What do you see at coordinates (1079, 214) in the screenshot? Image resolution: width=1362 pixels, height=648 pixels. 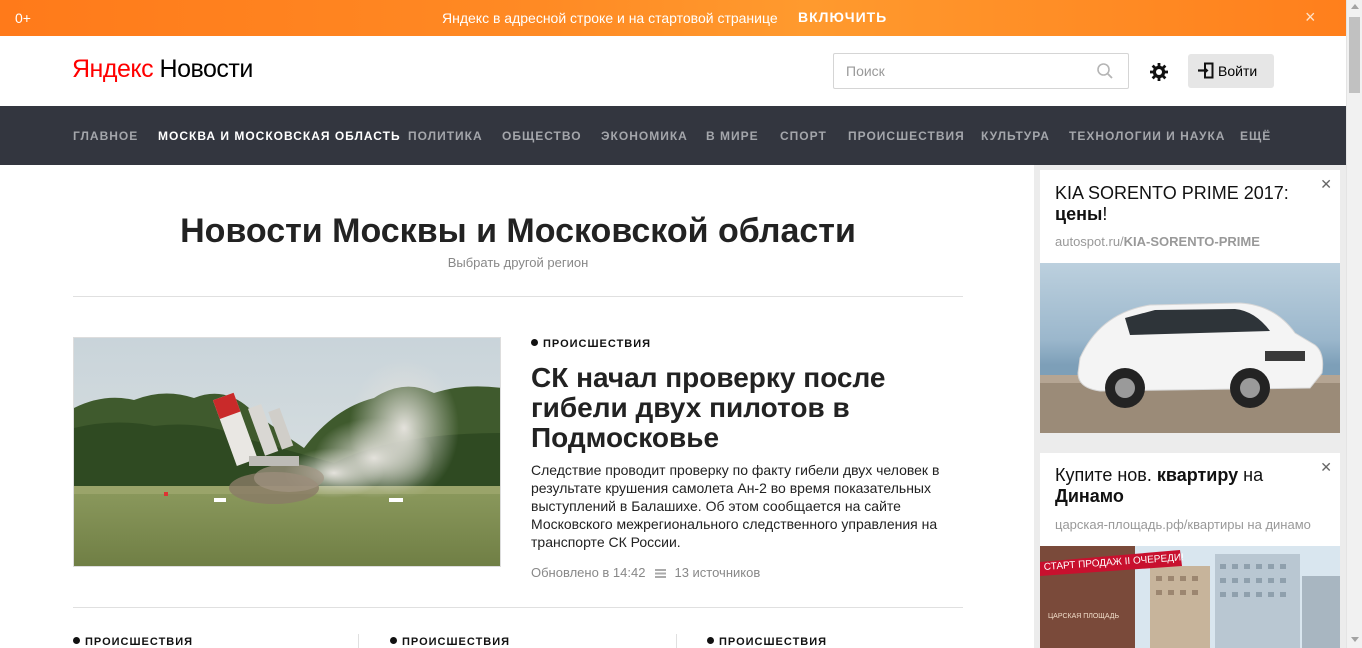 I see `ad-title-bold: цены` at bounding box center [1079, 214].